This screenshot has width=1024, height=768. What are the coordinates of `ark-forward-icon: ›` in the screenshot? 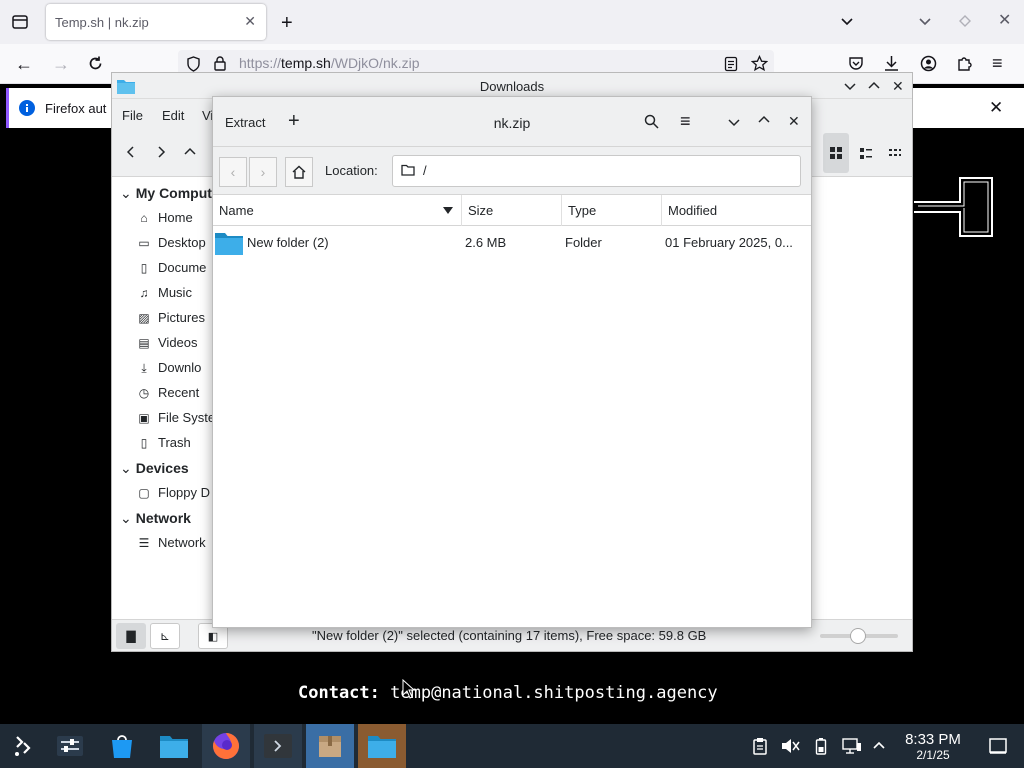 It's located at (263, 172).